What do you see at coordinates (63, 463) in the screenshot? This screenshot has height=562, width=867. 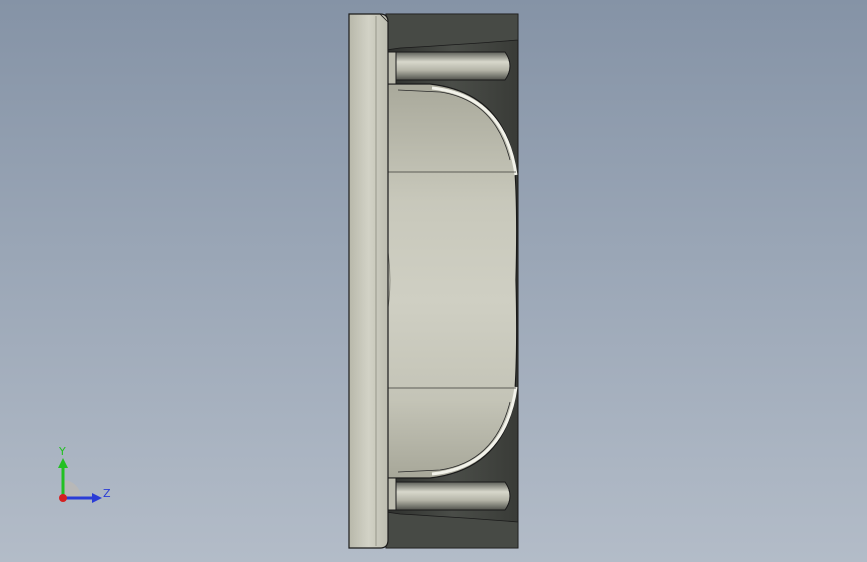 I see `y-axis-arrow` at bounding box center [63, 463].